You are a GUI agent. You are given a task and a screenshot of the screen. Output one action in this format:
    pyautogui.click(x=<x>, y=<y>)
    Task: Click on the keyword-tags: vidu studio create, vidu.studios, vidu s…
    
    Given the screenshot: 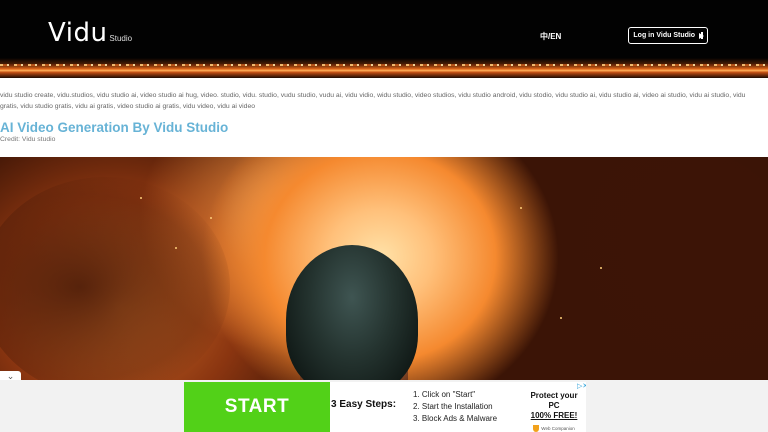 What is the action you would take?
    pyautogui.click(x=373, y=101)
    